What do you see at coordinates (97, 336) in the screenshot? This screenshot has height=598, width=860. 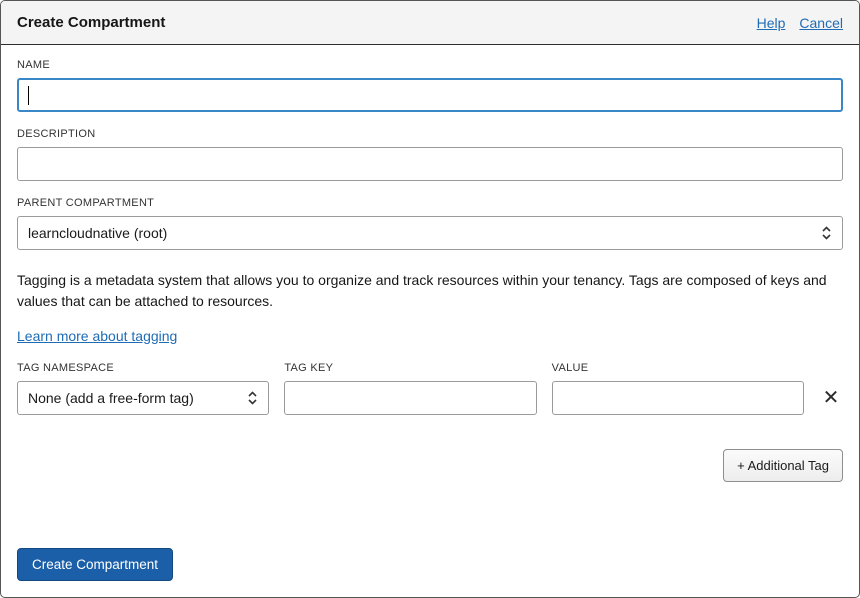 I see `tagging-learn-more-link: Learn more about tagging` at bounding box center [97, 336].